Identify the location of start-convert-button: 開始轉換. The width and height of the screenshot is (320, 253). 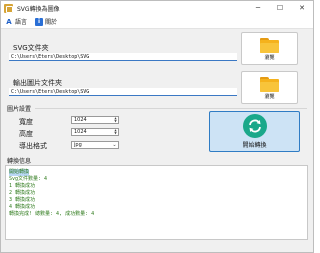
(254, 131).